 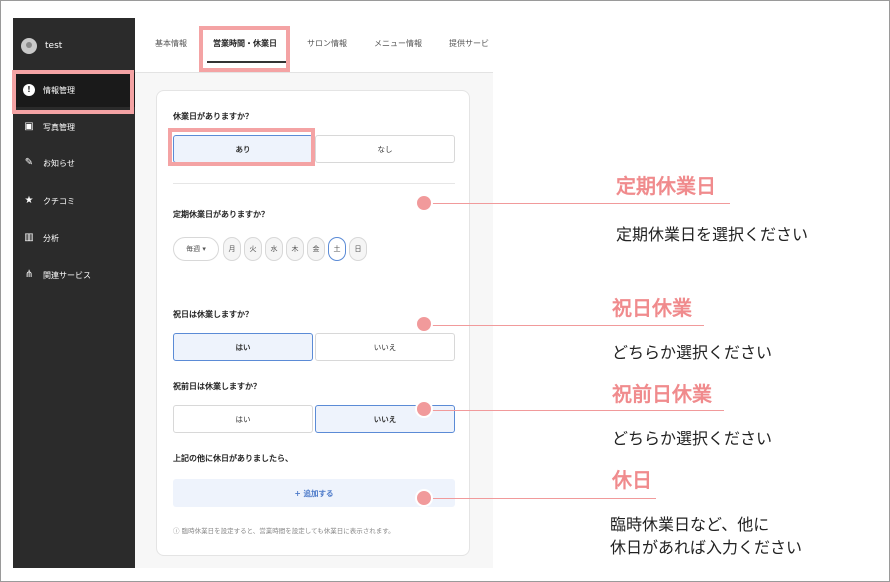 What do you see at coordinates (692, 352) in the screenshot?
I see `annotation-desc-national-holiday: どちらか選択ください` at bounding box center [692, 352].